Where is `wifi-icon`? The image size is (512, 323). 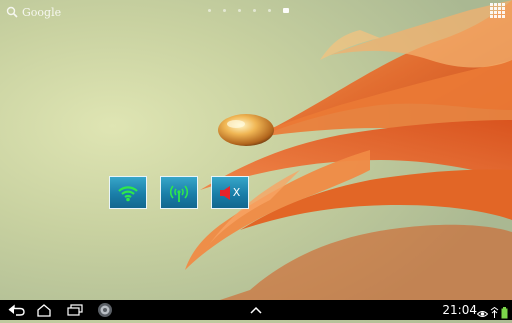 wifi-icon is located at coordinates (128, 193).